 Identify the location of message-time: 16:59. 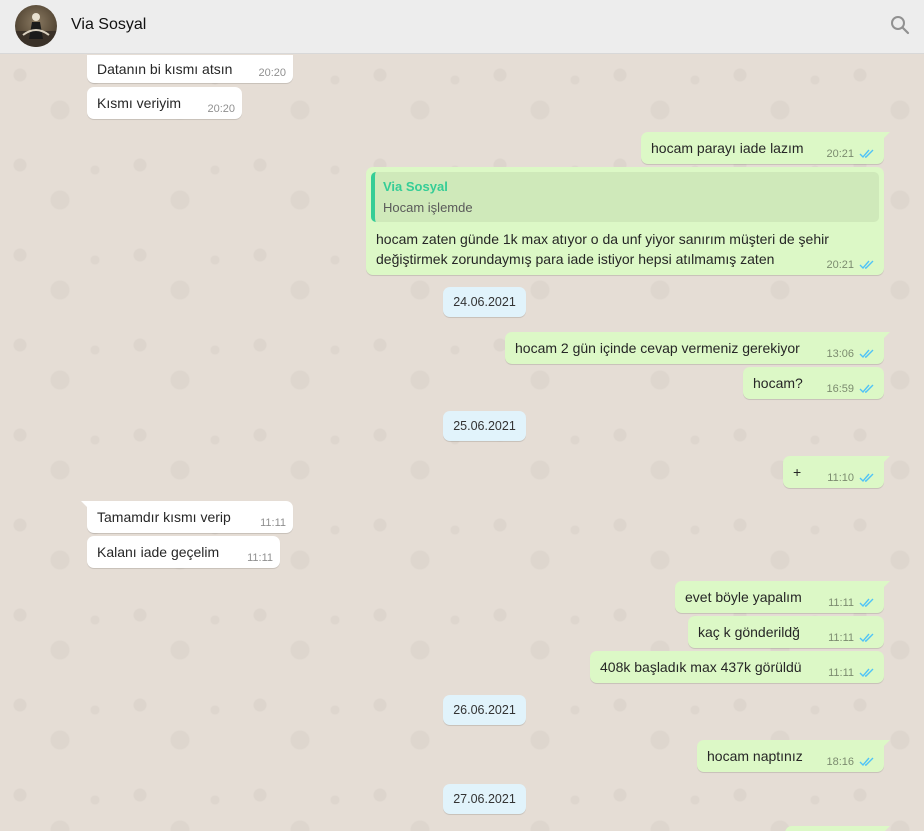
(840, 389).